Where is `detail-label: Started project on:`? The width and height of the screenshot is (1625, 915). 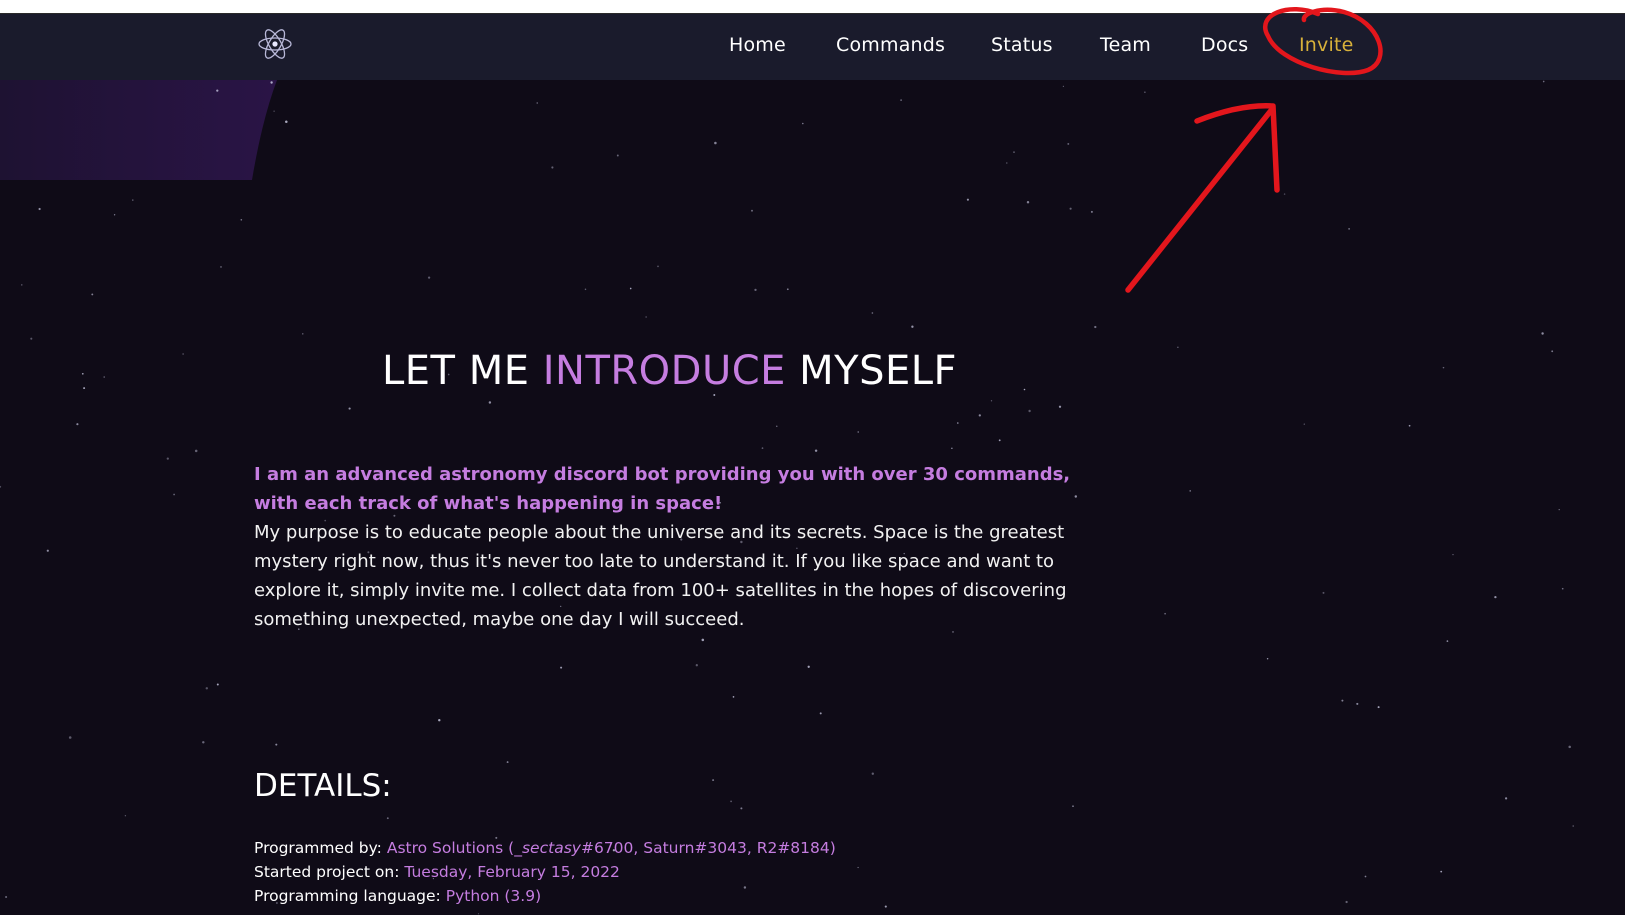 detail-label: Started project on: is located at coordinates (329, 872).